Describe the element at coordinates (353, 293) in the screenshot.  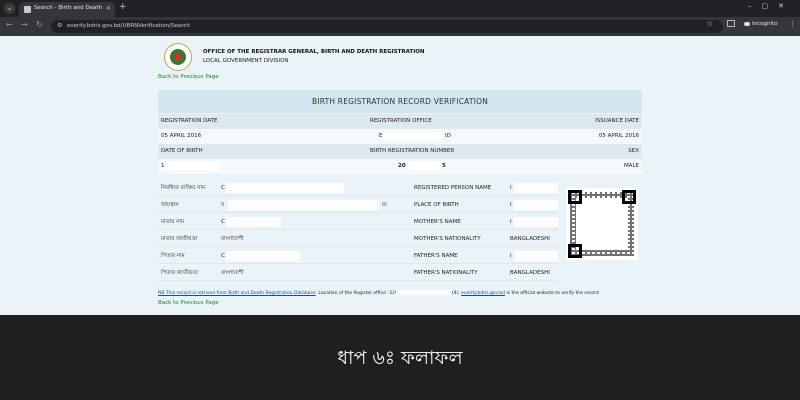
I see `note-middle: . Location of the Register office :` at that location.